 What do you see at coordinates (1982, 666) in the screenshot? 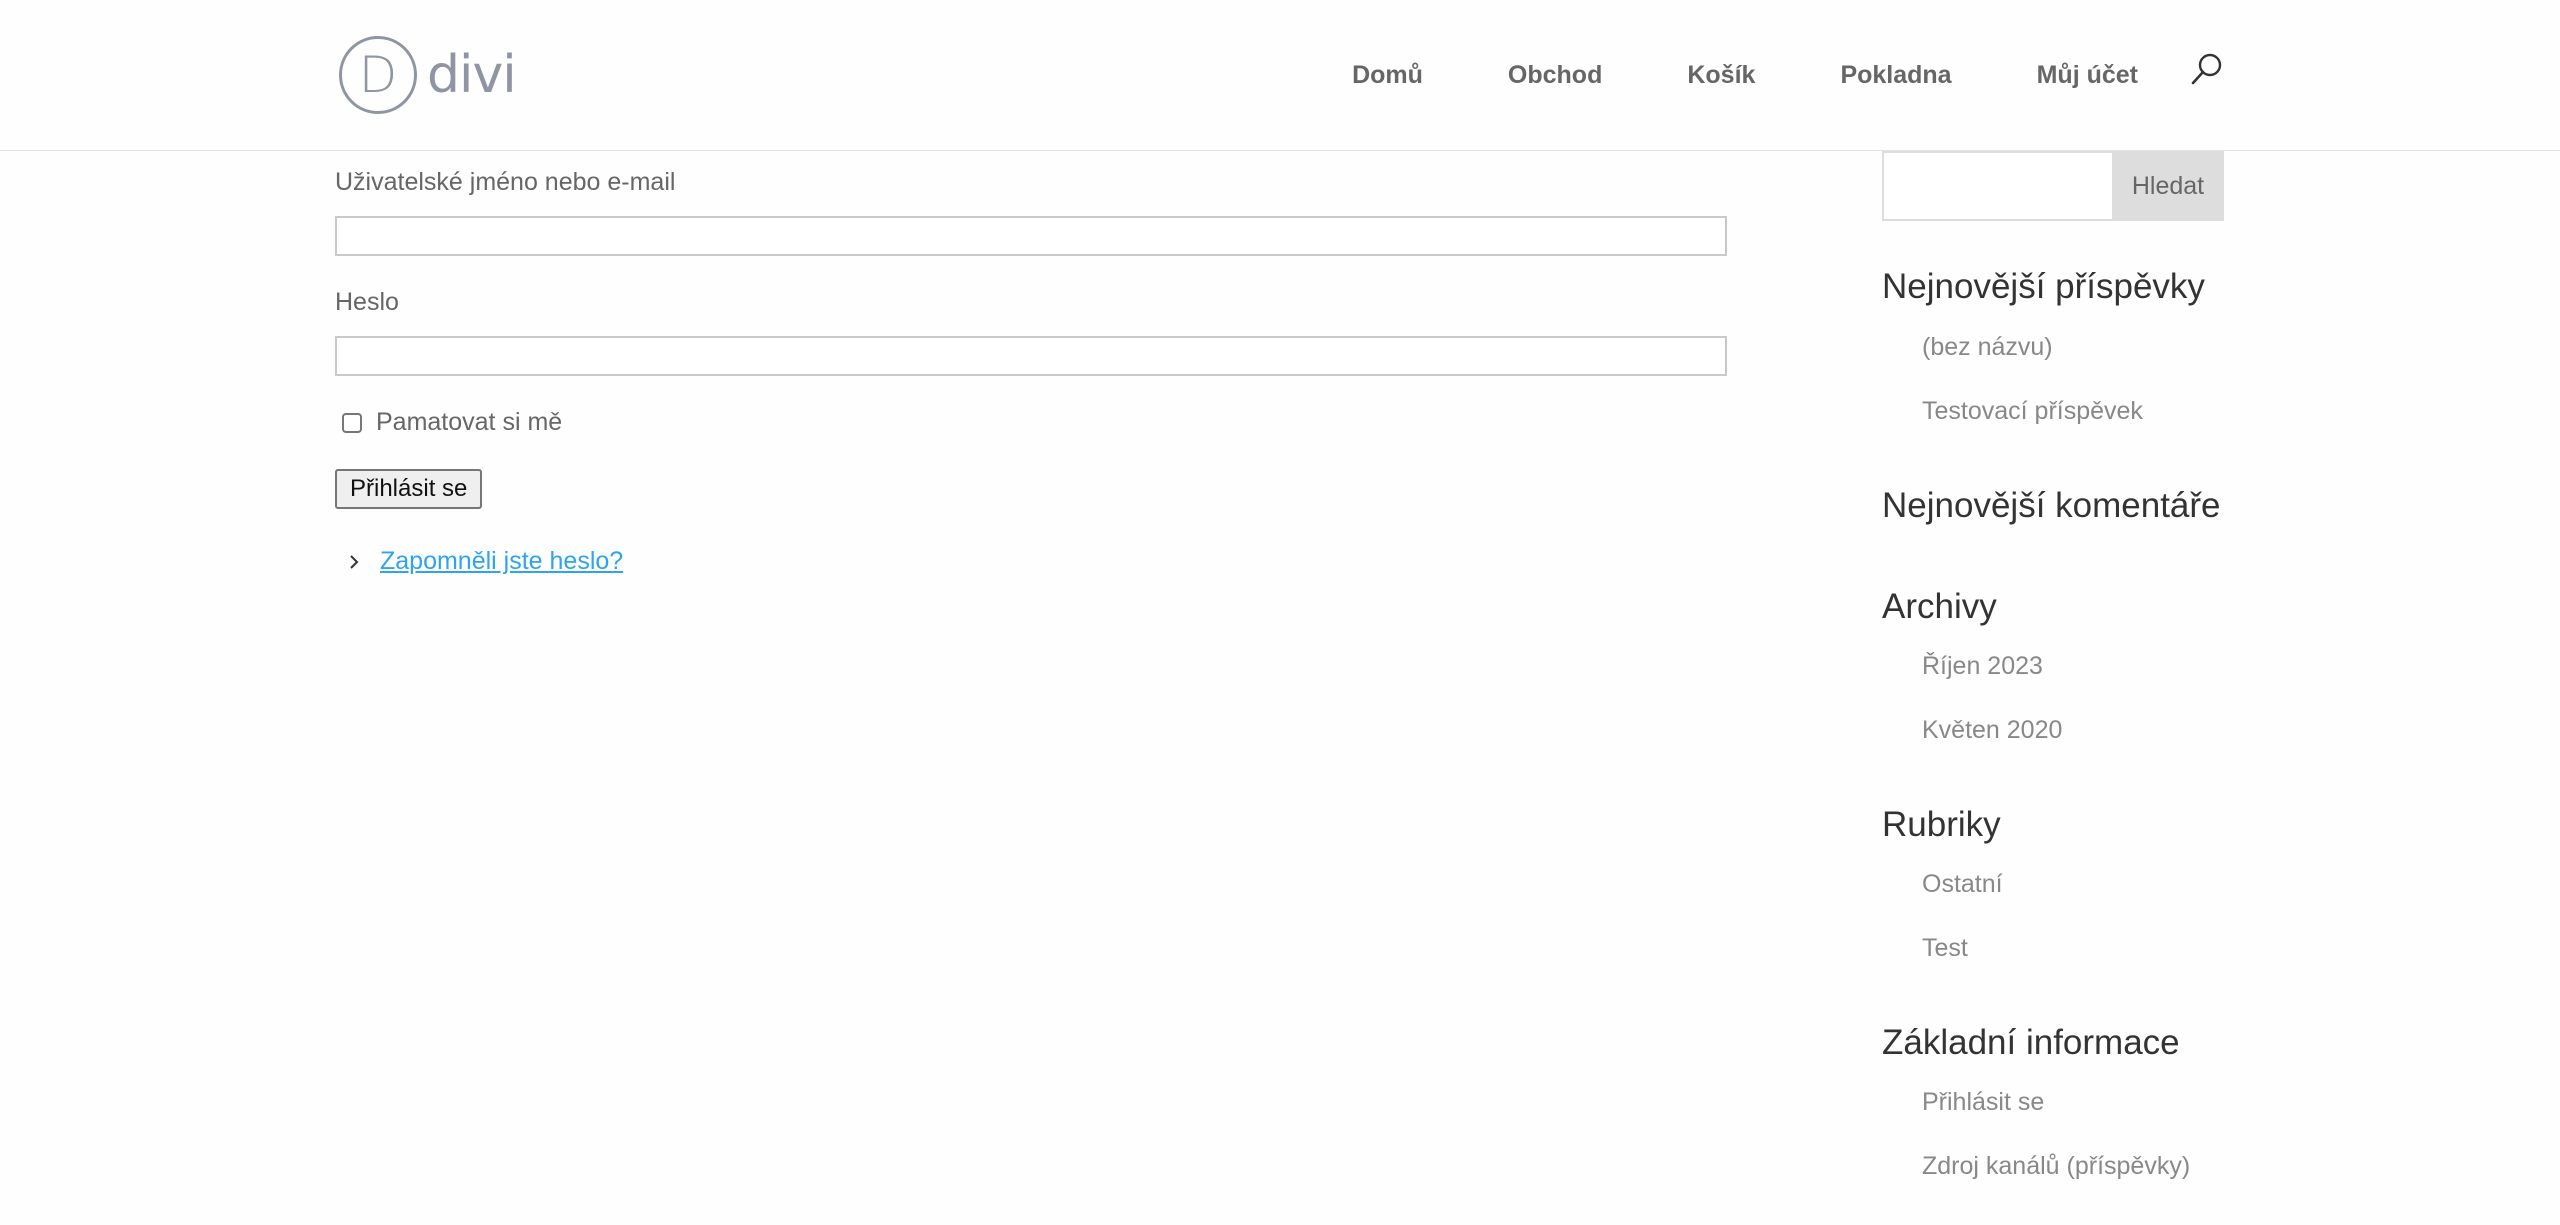
I see `archive-link: Říjen 2023` at bounding box center [1982, 666].